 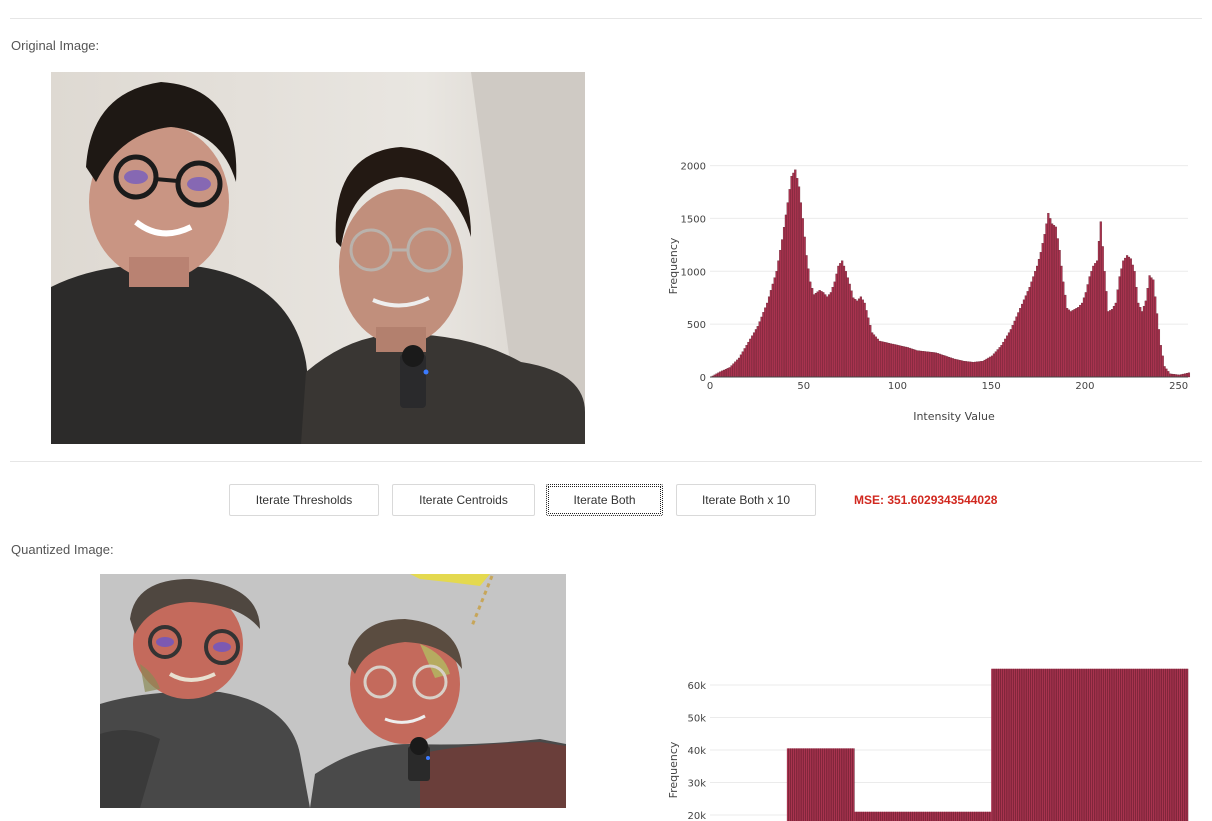 I want to click on y-tick-label: 1000, so click(x=693, y=272).